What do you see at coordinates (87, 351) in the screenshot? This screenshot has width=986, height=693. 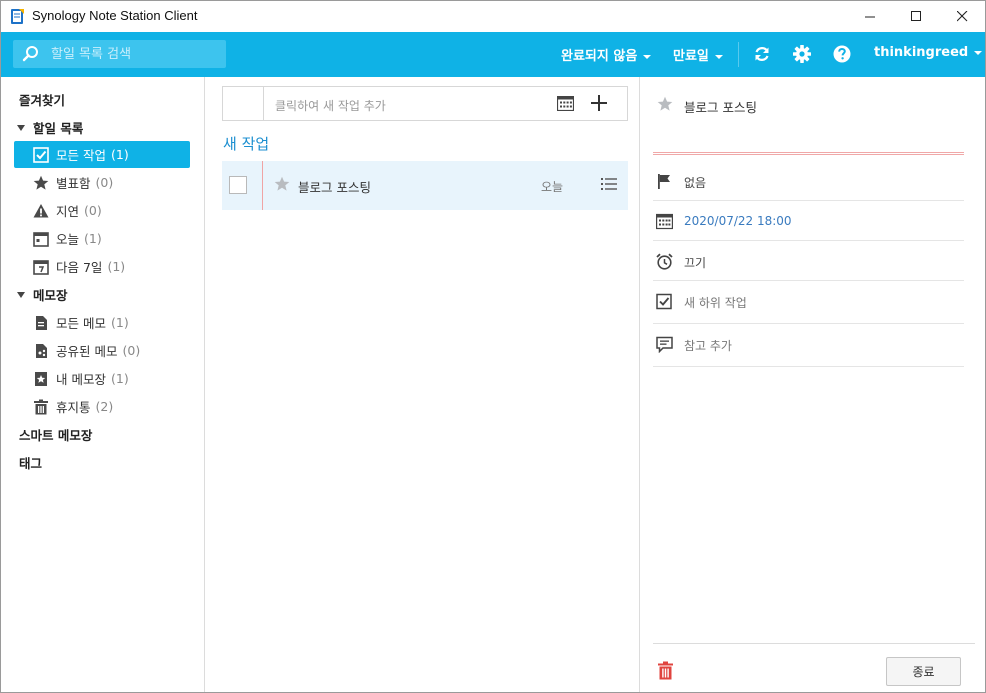 I see `sidebar-item-label: 공유된 메모` at bounding box center [87, 351].